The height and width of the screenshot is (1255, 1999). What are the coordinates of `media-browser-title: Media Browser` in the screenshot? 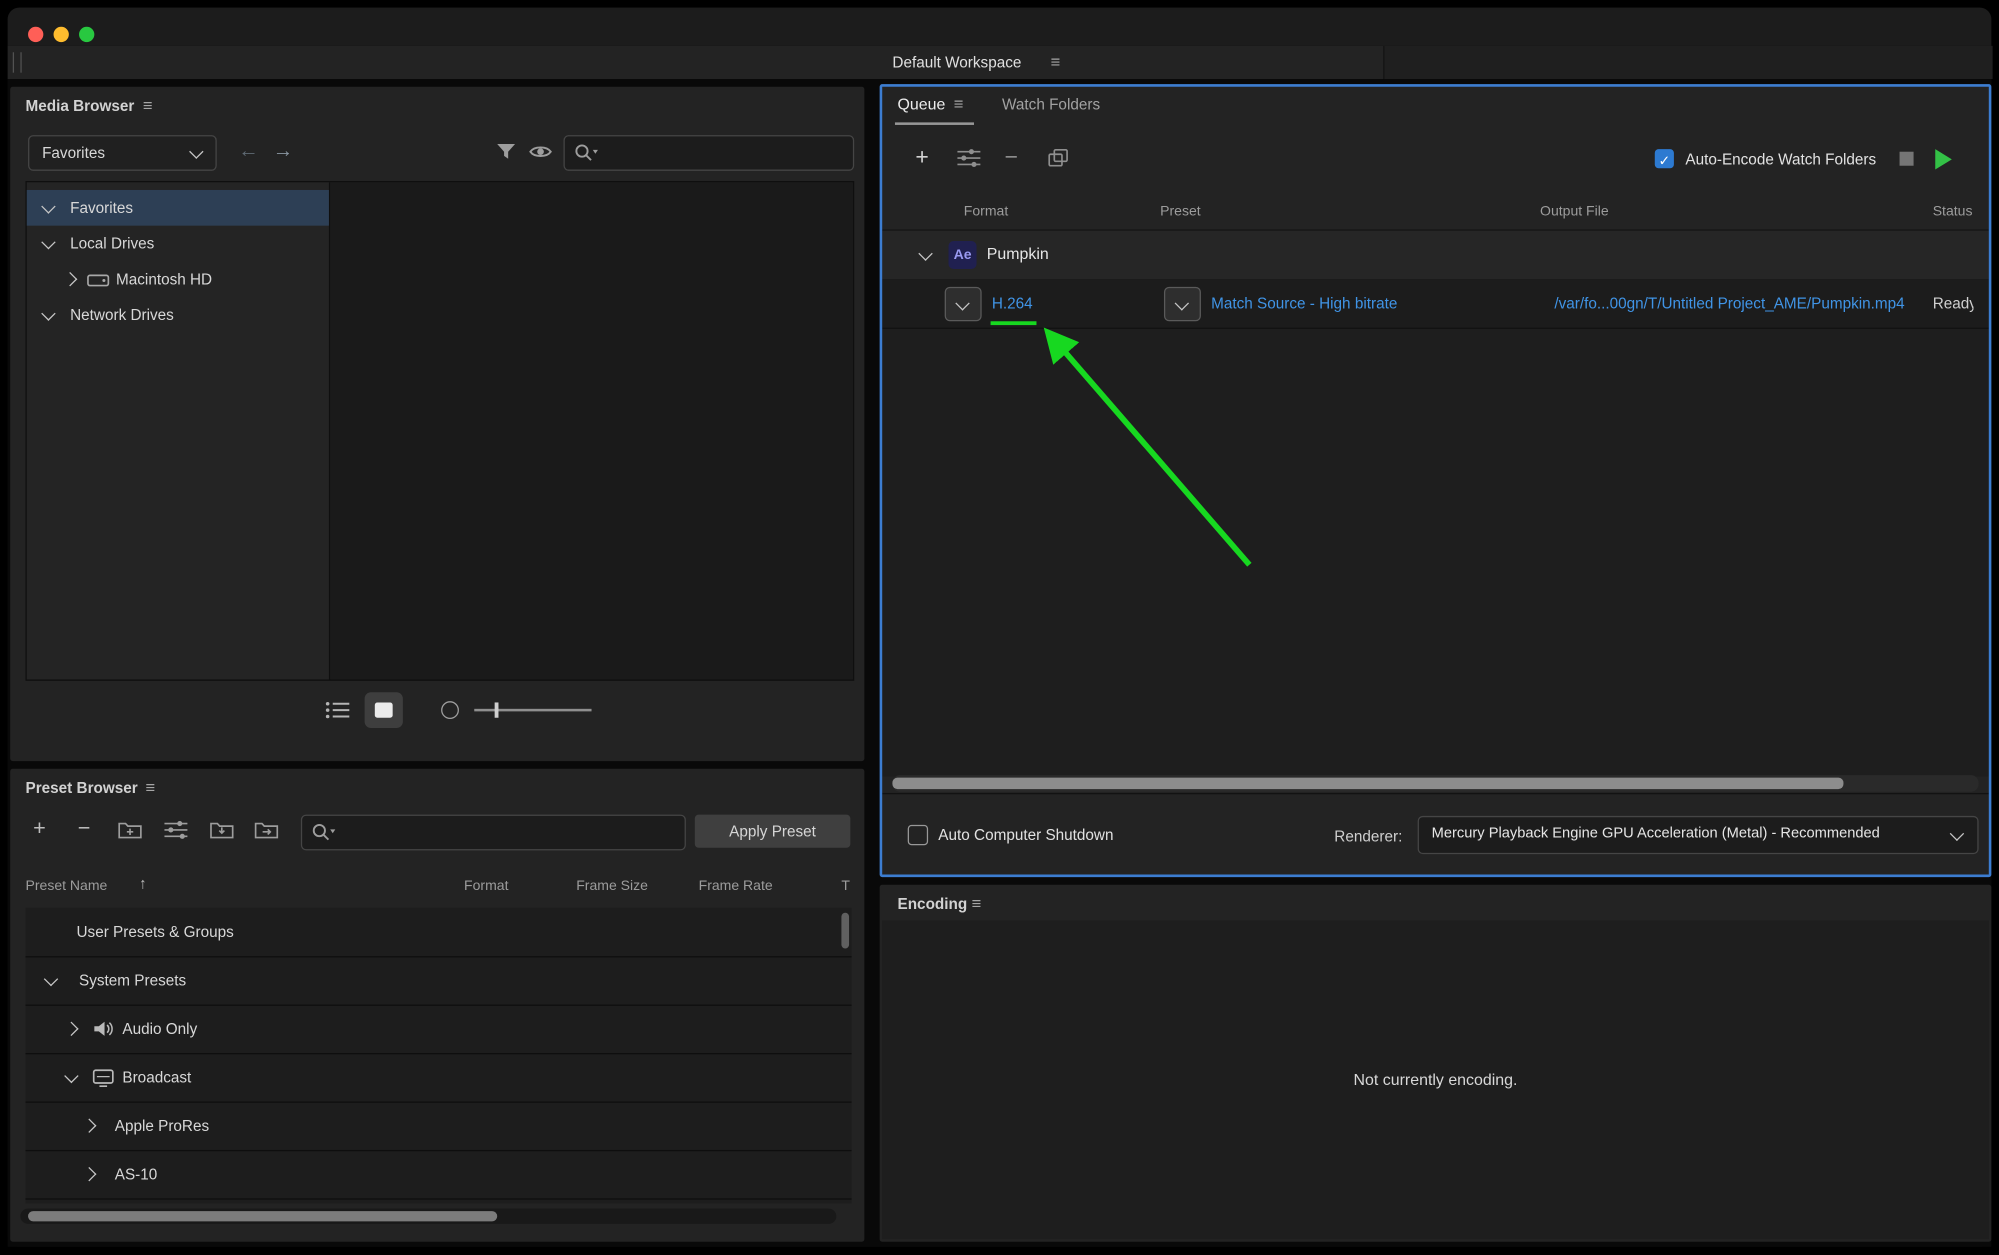 It's located at (79, 106).